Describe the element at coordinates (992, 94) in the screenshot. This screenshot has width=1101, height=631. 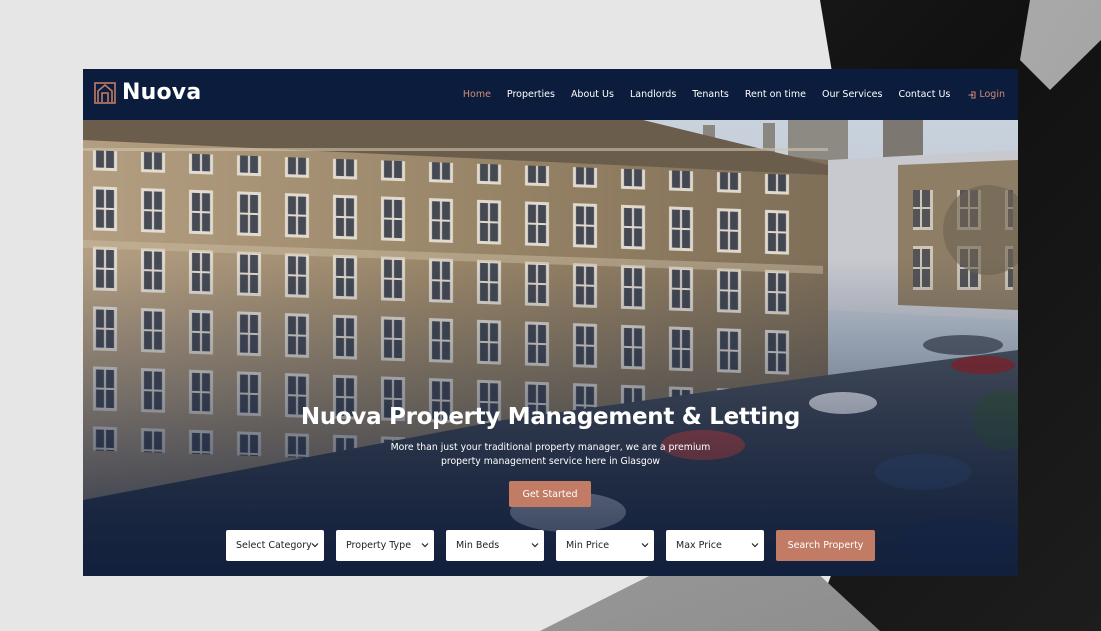
I see `login-label: Login` at that location.